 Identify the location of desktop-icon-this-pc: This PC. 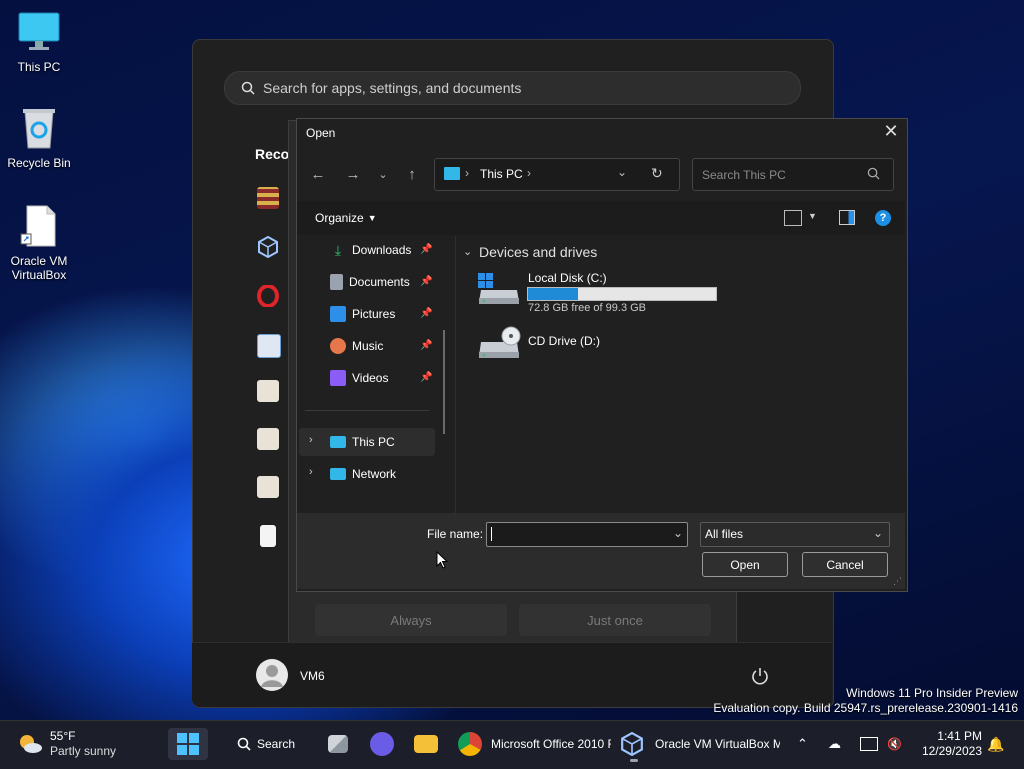
(39, 42).